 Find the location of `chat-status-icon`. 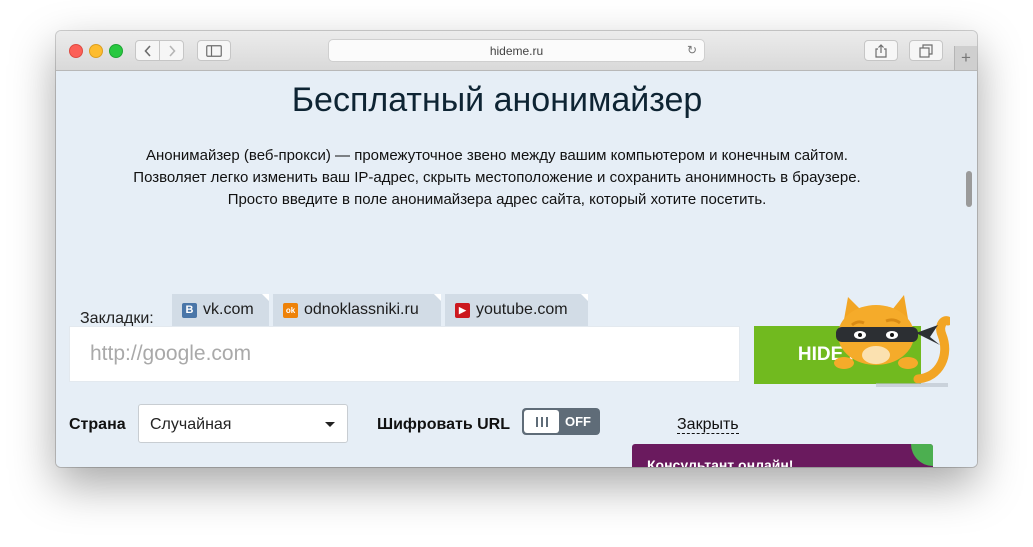

chat-status-icon is located at coordinates (922, 455).